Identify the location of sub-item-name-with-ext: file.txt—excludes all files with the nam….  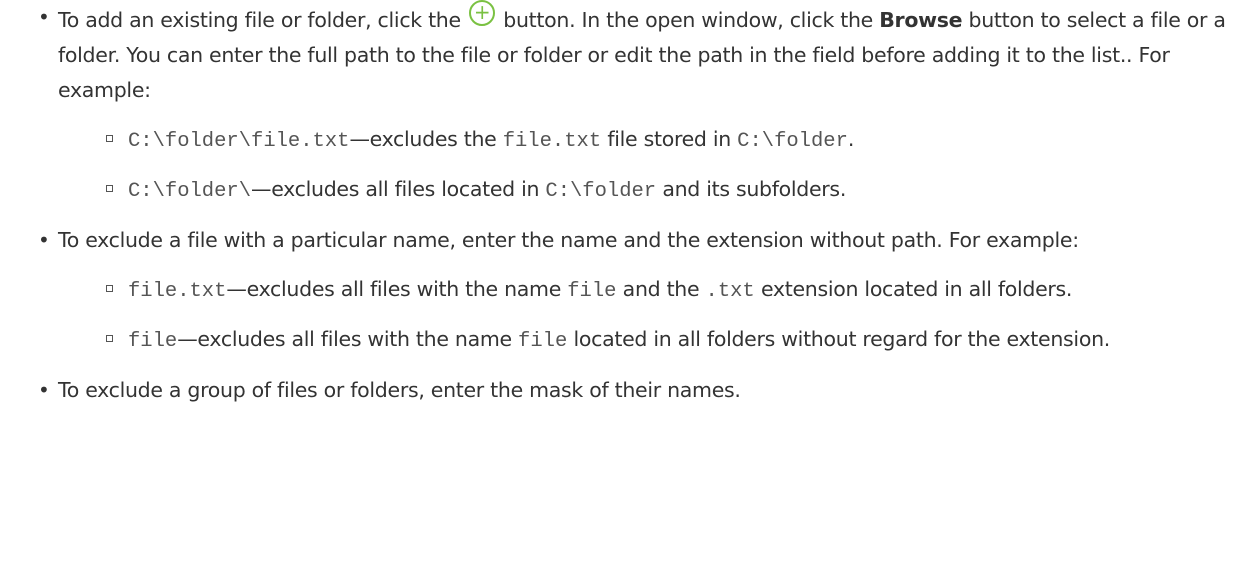
(635, 290).